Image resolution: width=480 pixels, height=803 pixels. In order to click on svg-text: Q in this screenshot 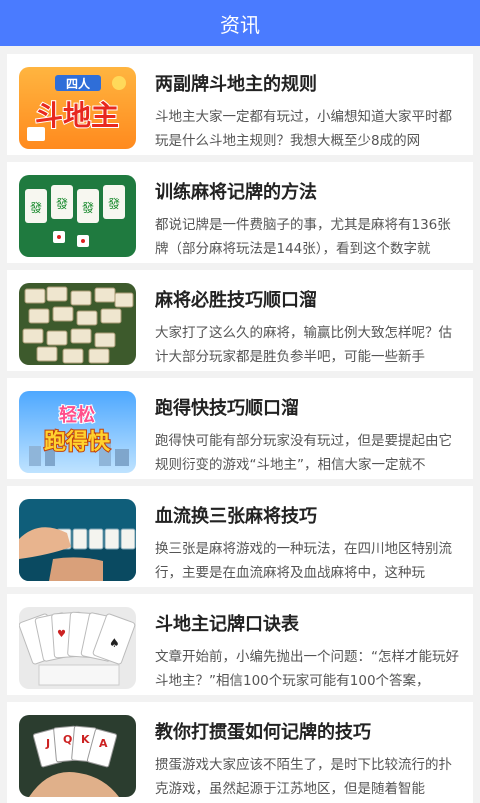, I will do `click(67, 739)`.